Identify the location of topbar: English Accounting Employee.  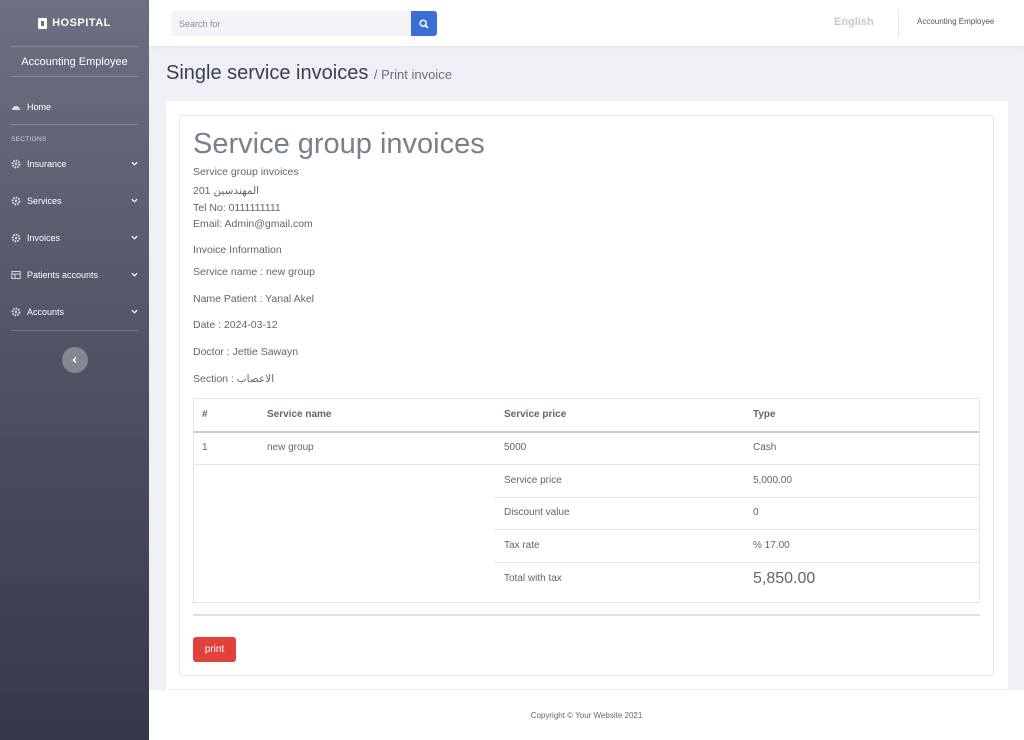
(586, 23).